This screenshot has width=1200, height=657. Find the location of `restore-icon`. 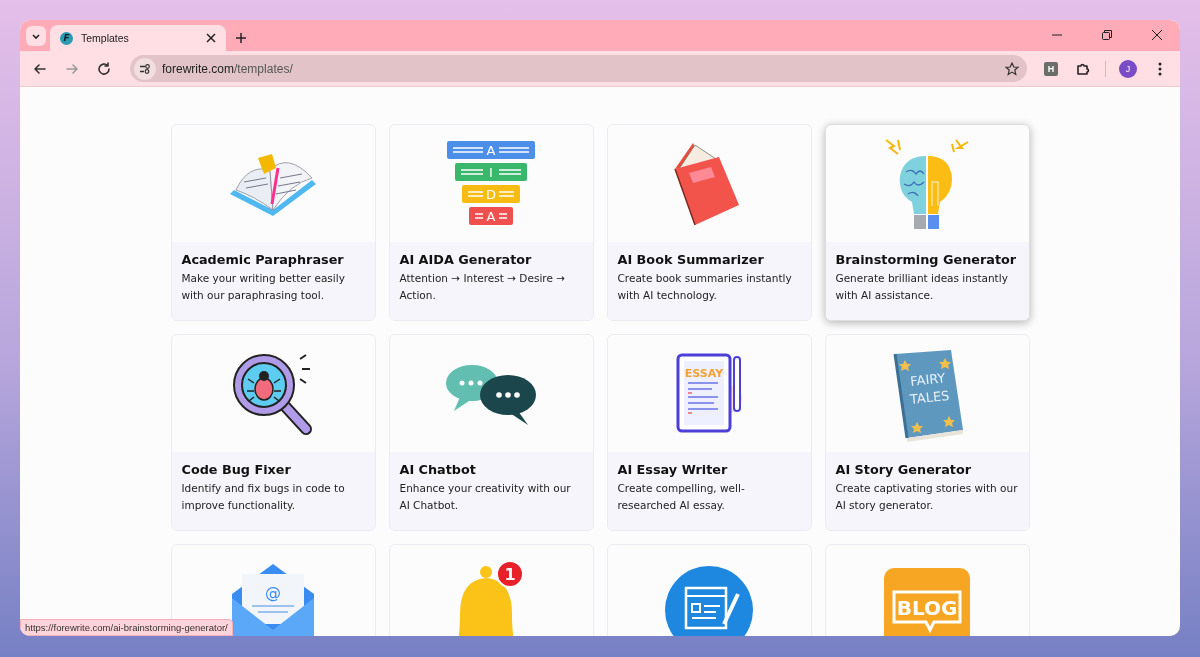

restore-icon is located at coordinates (1107, 35).